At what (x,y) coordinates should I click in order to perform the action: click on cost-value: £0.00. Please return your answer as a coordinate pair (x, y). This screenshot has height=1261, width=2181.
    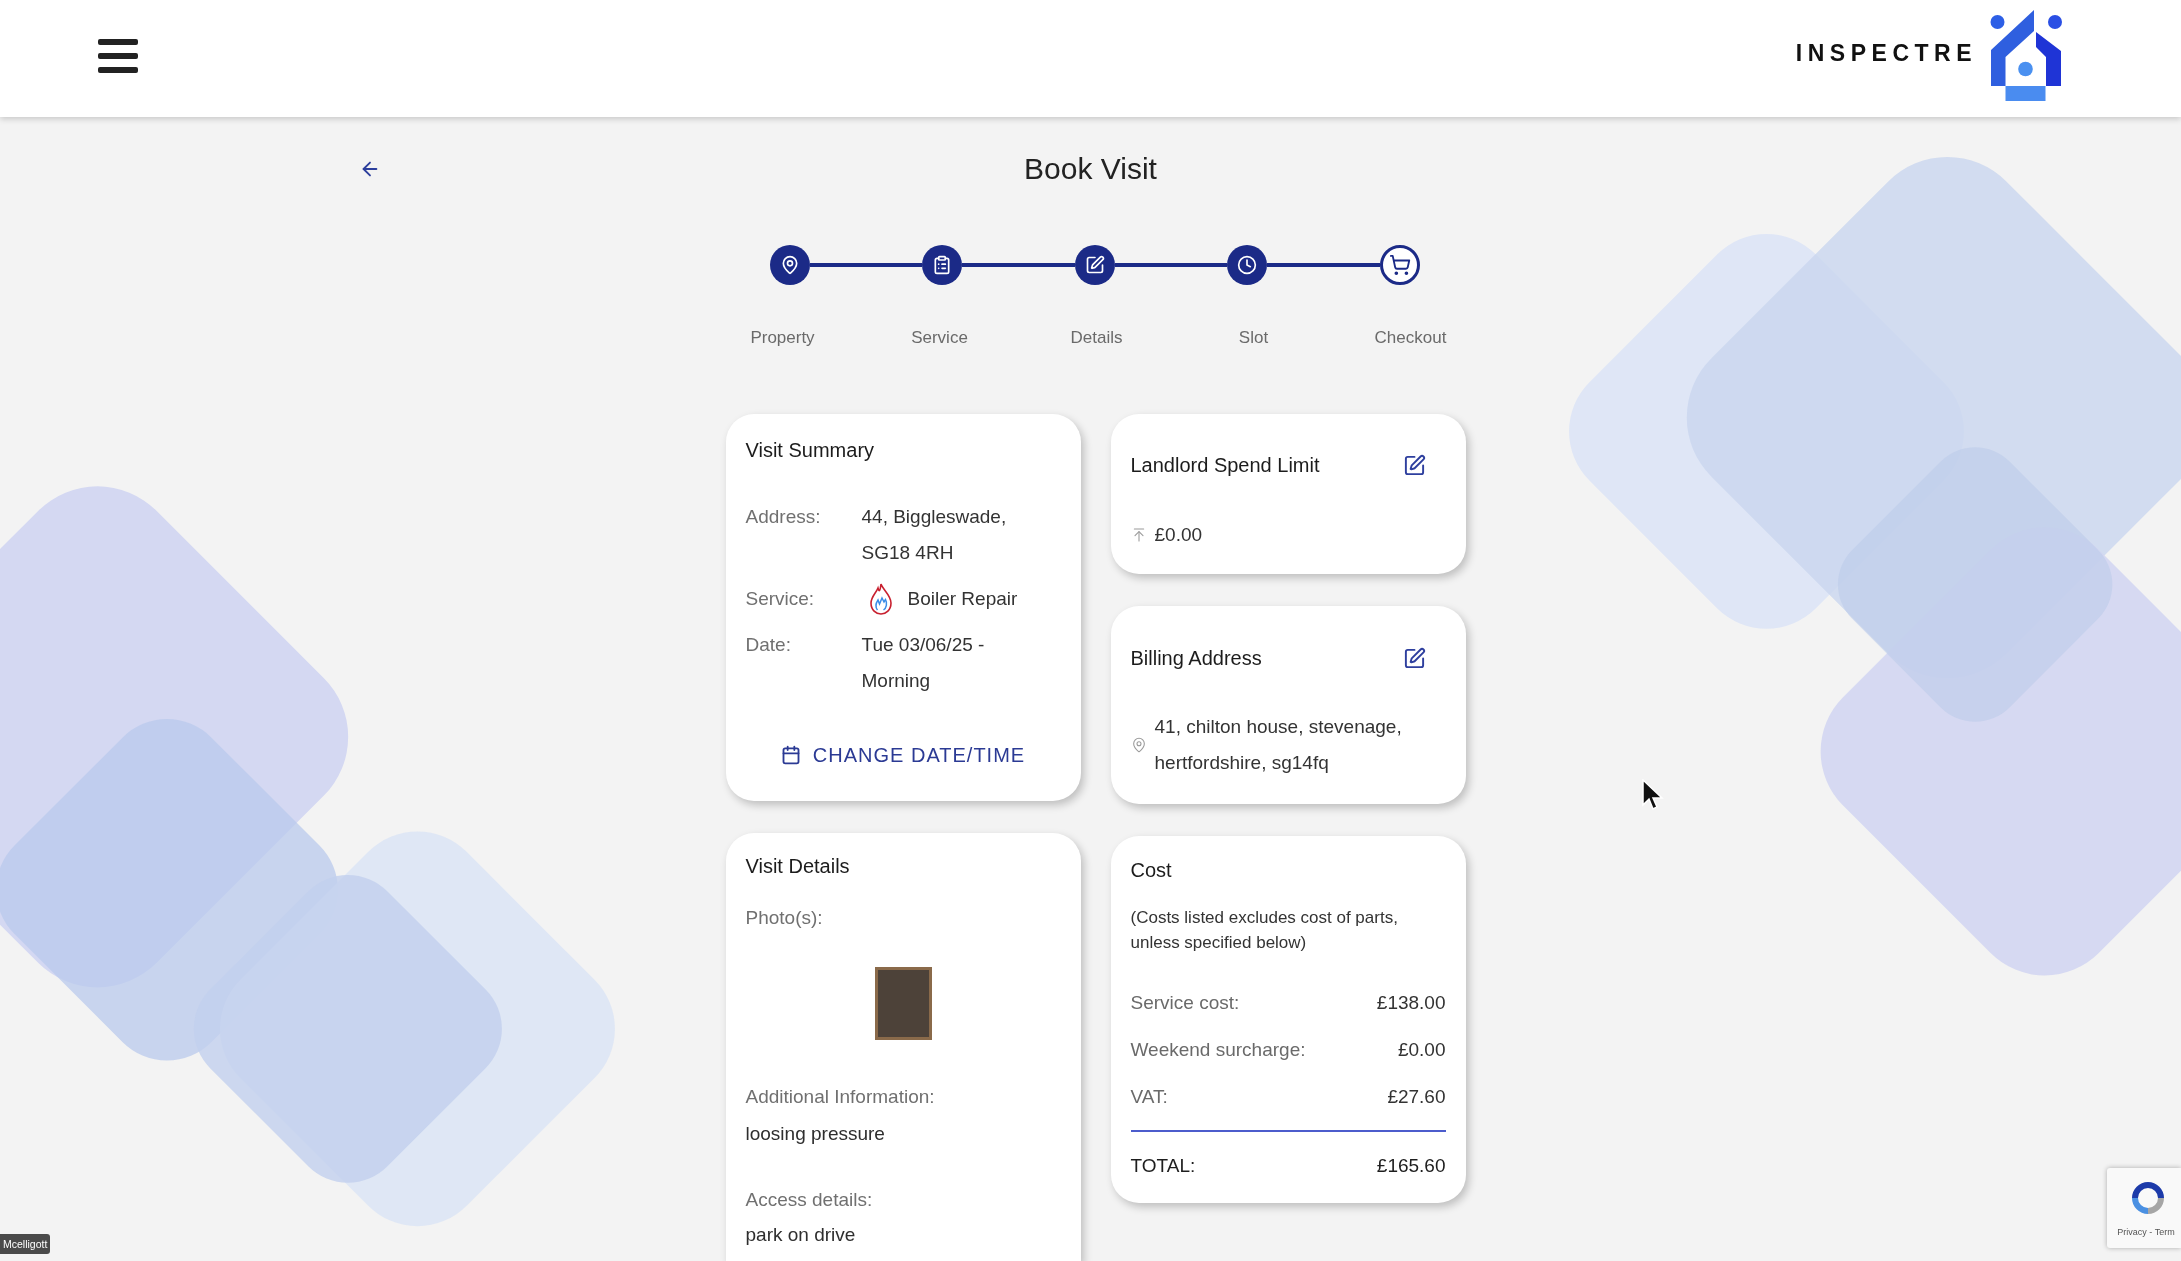
    Looking at the image, I should click on (1421, 1050).